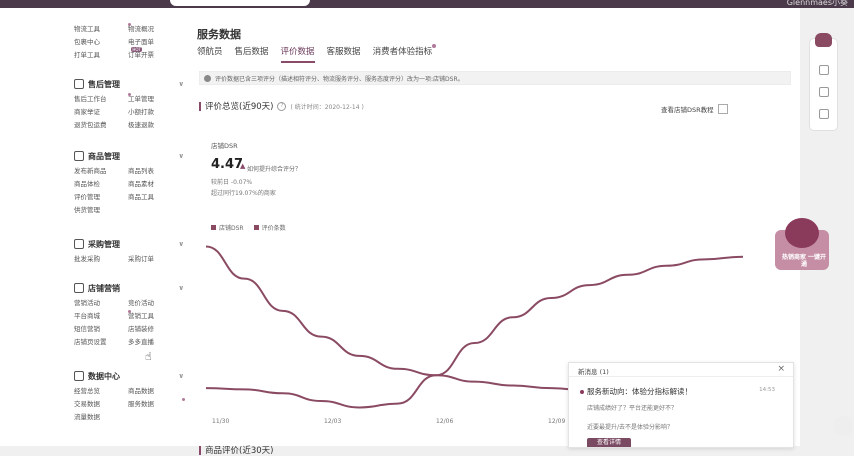 This screenshot has height=456, width=854. I want to click on promo-text: 热销商家 一键开通, so click(804, 261).